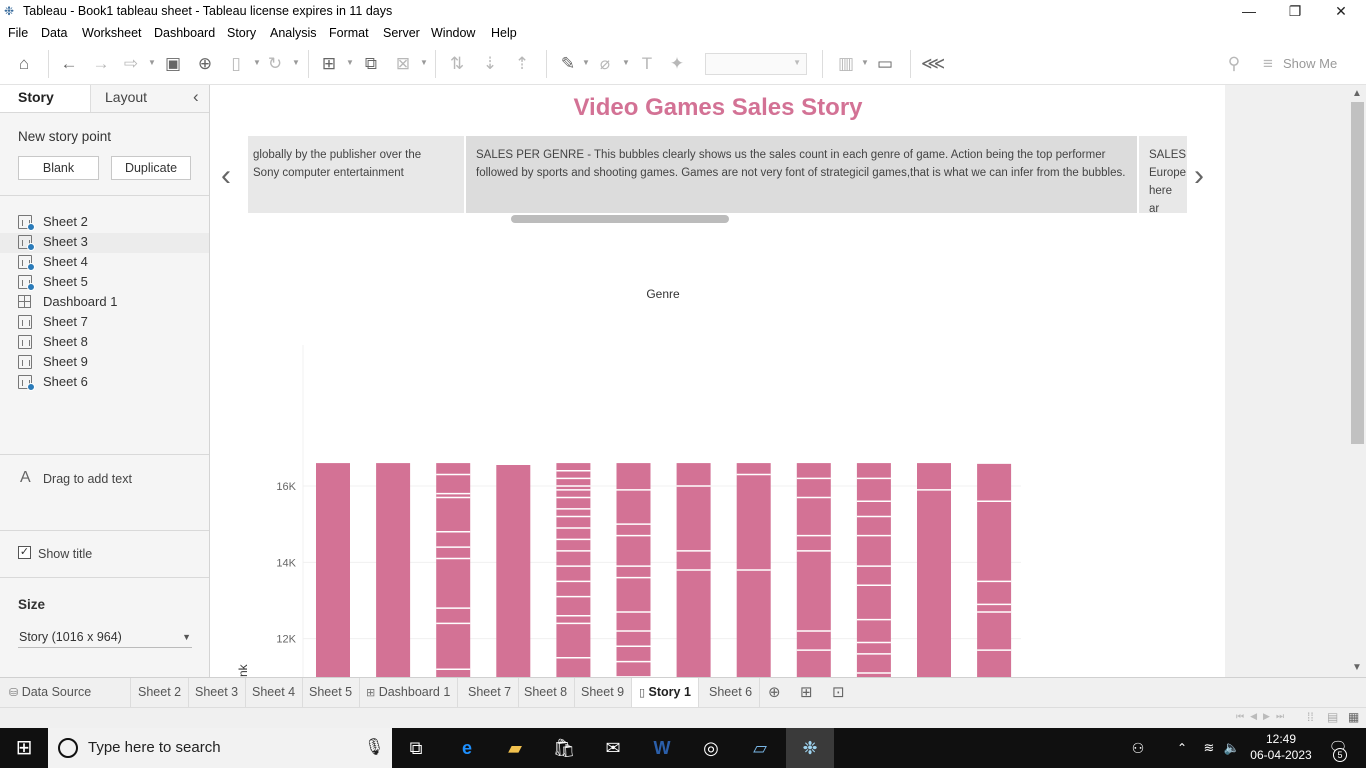 The image size is (1366, 768). What do you see at coordinates (677, 64) in the screenshot?
I see `pin-icon: ✦` at bounding box center [677, 64].